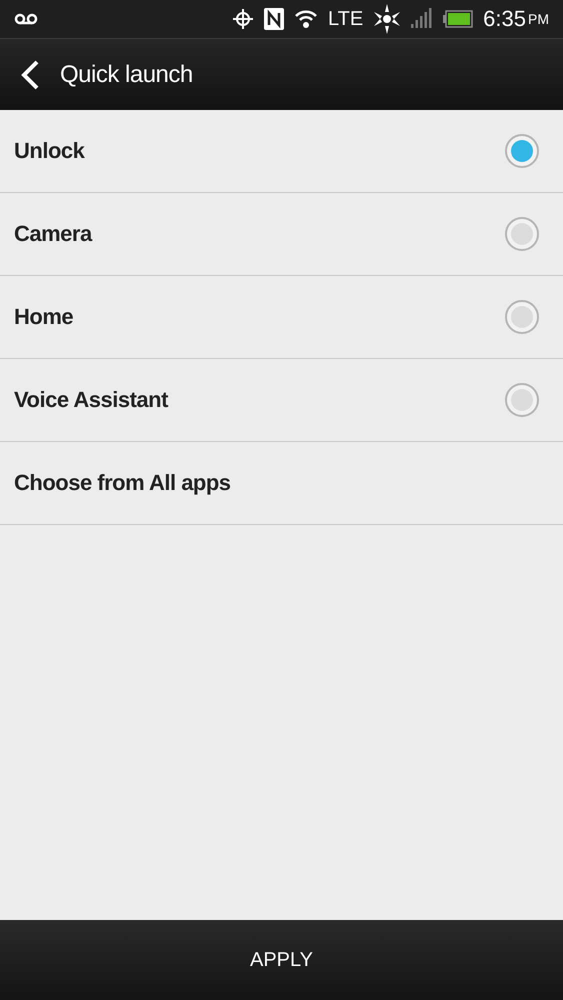 The height and width of the screenshot is (1000, 563). What do you see at coordinates (30, 74) in the screenshot?
I see `back-icon` at bounding box center [30, 74].